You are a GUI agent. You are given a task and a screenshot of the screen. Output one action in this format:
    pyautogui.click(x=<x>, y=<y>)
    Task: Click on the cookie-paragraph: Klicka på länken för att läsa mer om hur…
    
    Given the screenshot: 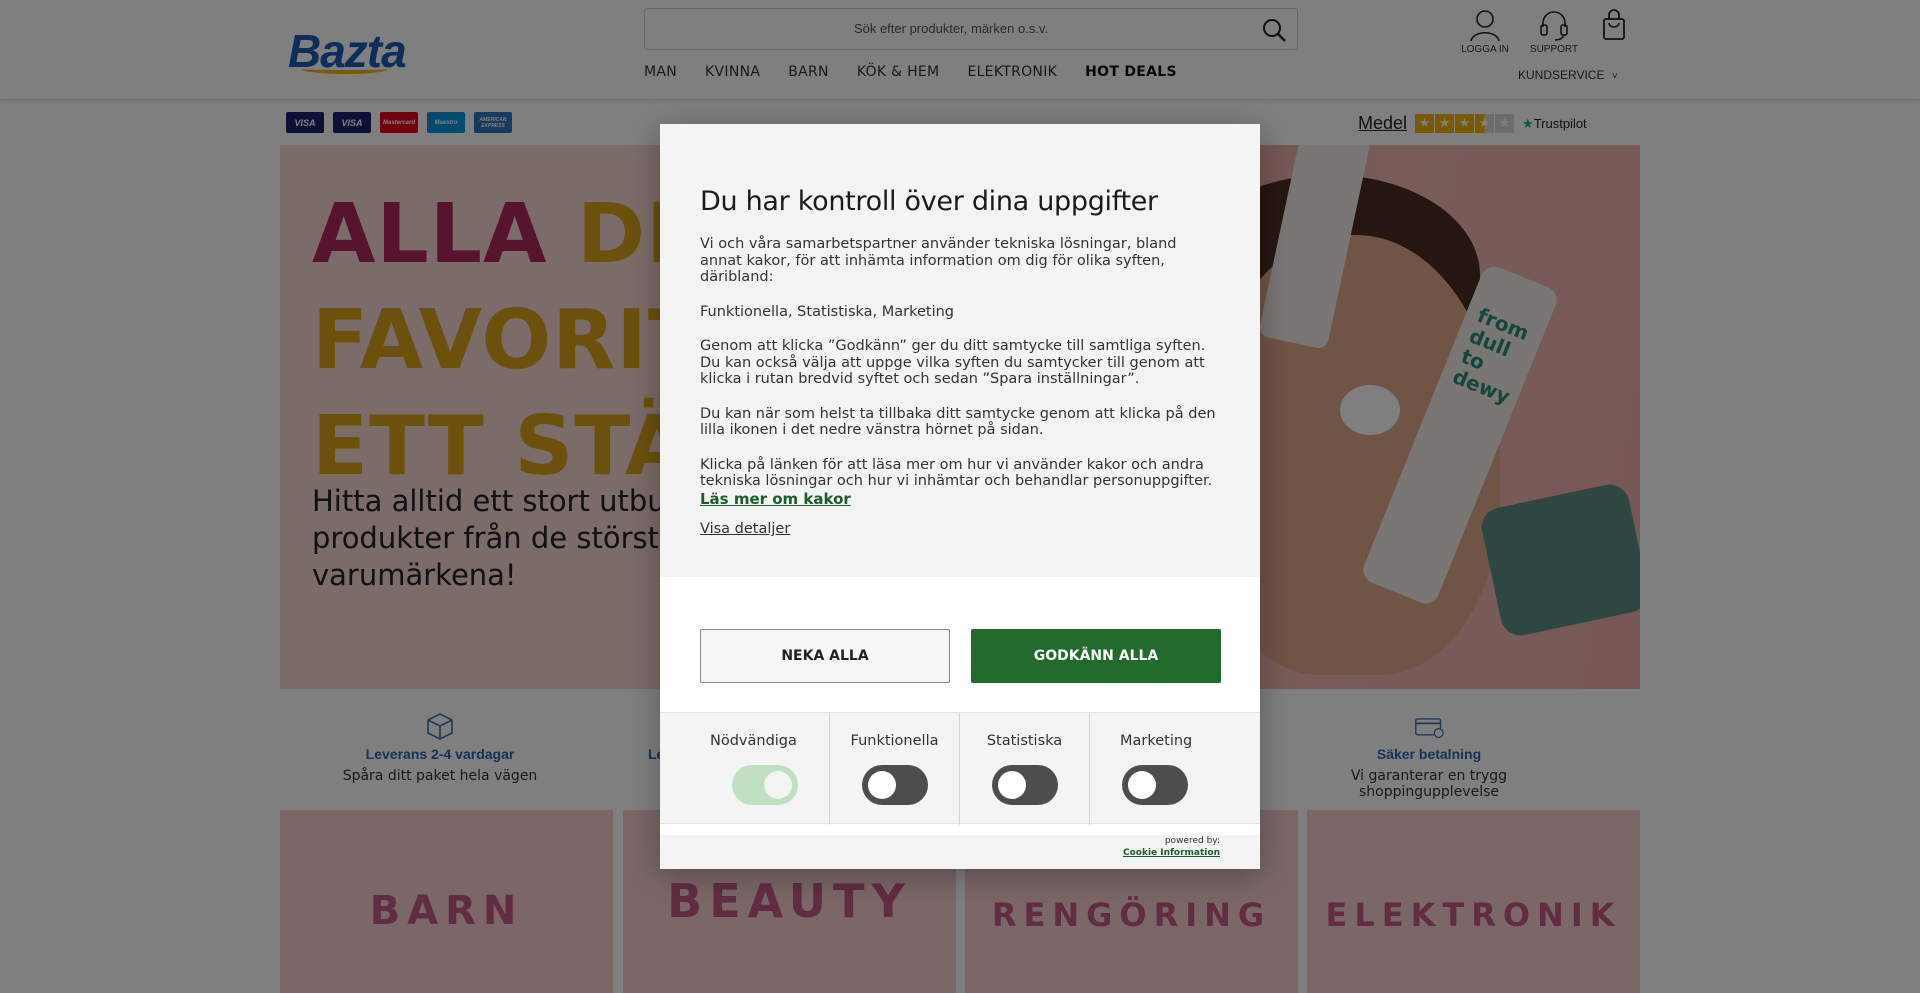 What is the action you would take?
    pyautogui.click(x=956, y=473)
    